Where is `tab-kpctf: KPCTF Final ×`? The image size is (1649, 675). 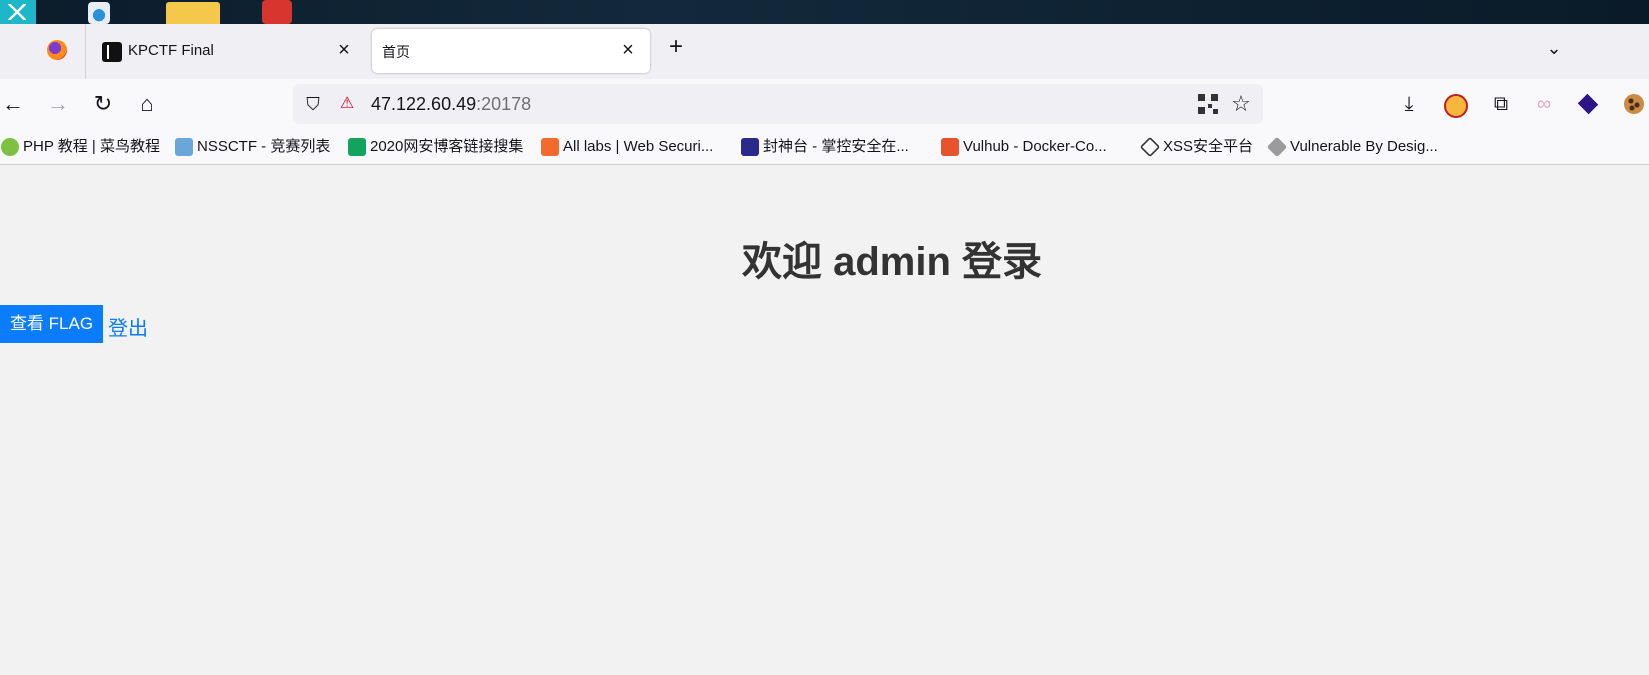
tab-kpctf: KPCTF Final × is located at coordinates (227, 51).